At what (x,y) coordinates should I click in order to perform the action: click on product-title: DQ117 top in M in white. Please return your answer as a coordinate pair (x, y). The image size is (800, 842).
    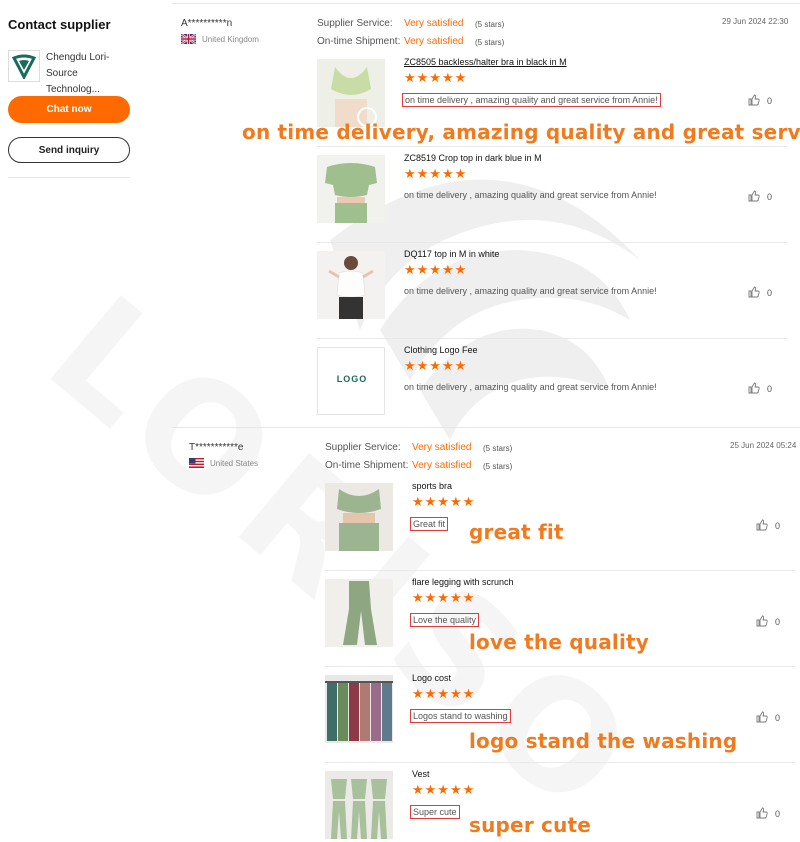
    Looking at the image, I should click on (451, 254).